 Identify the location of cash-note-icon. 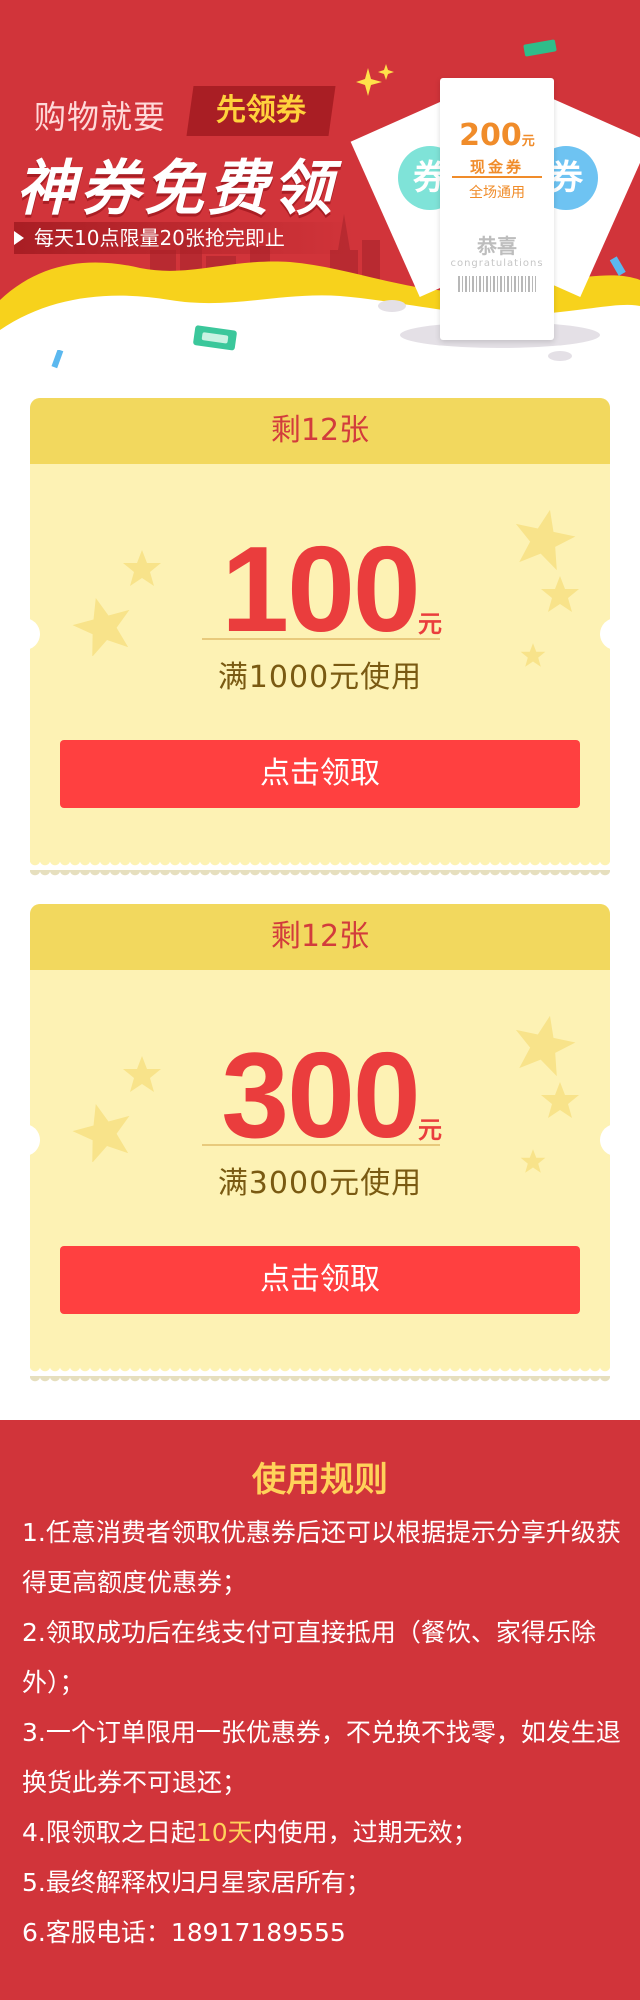
(215, 338).